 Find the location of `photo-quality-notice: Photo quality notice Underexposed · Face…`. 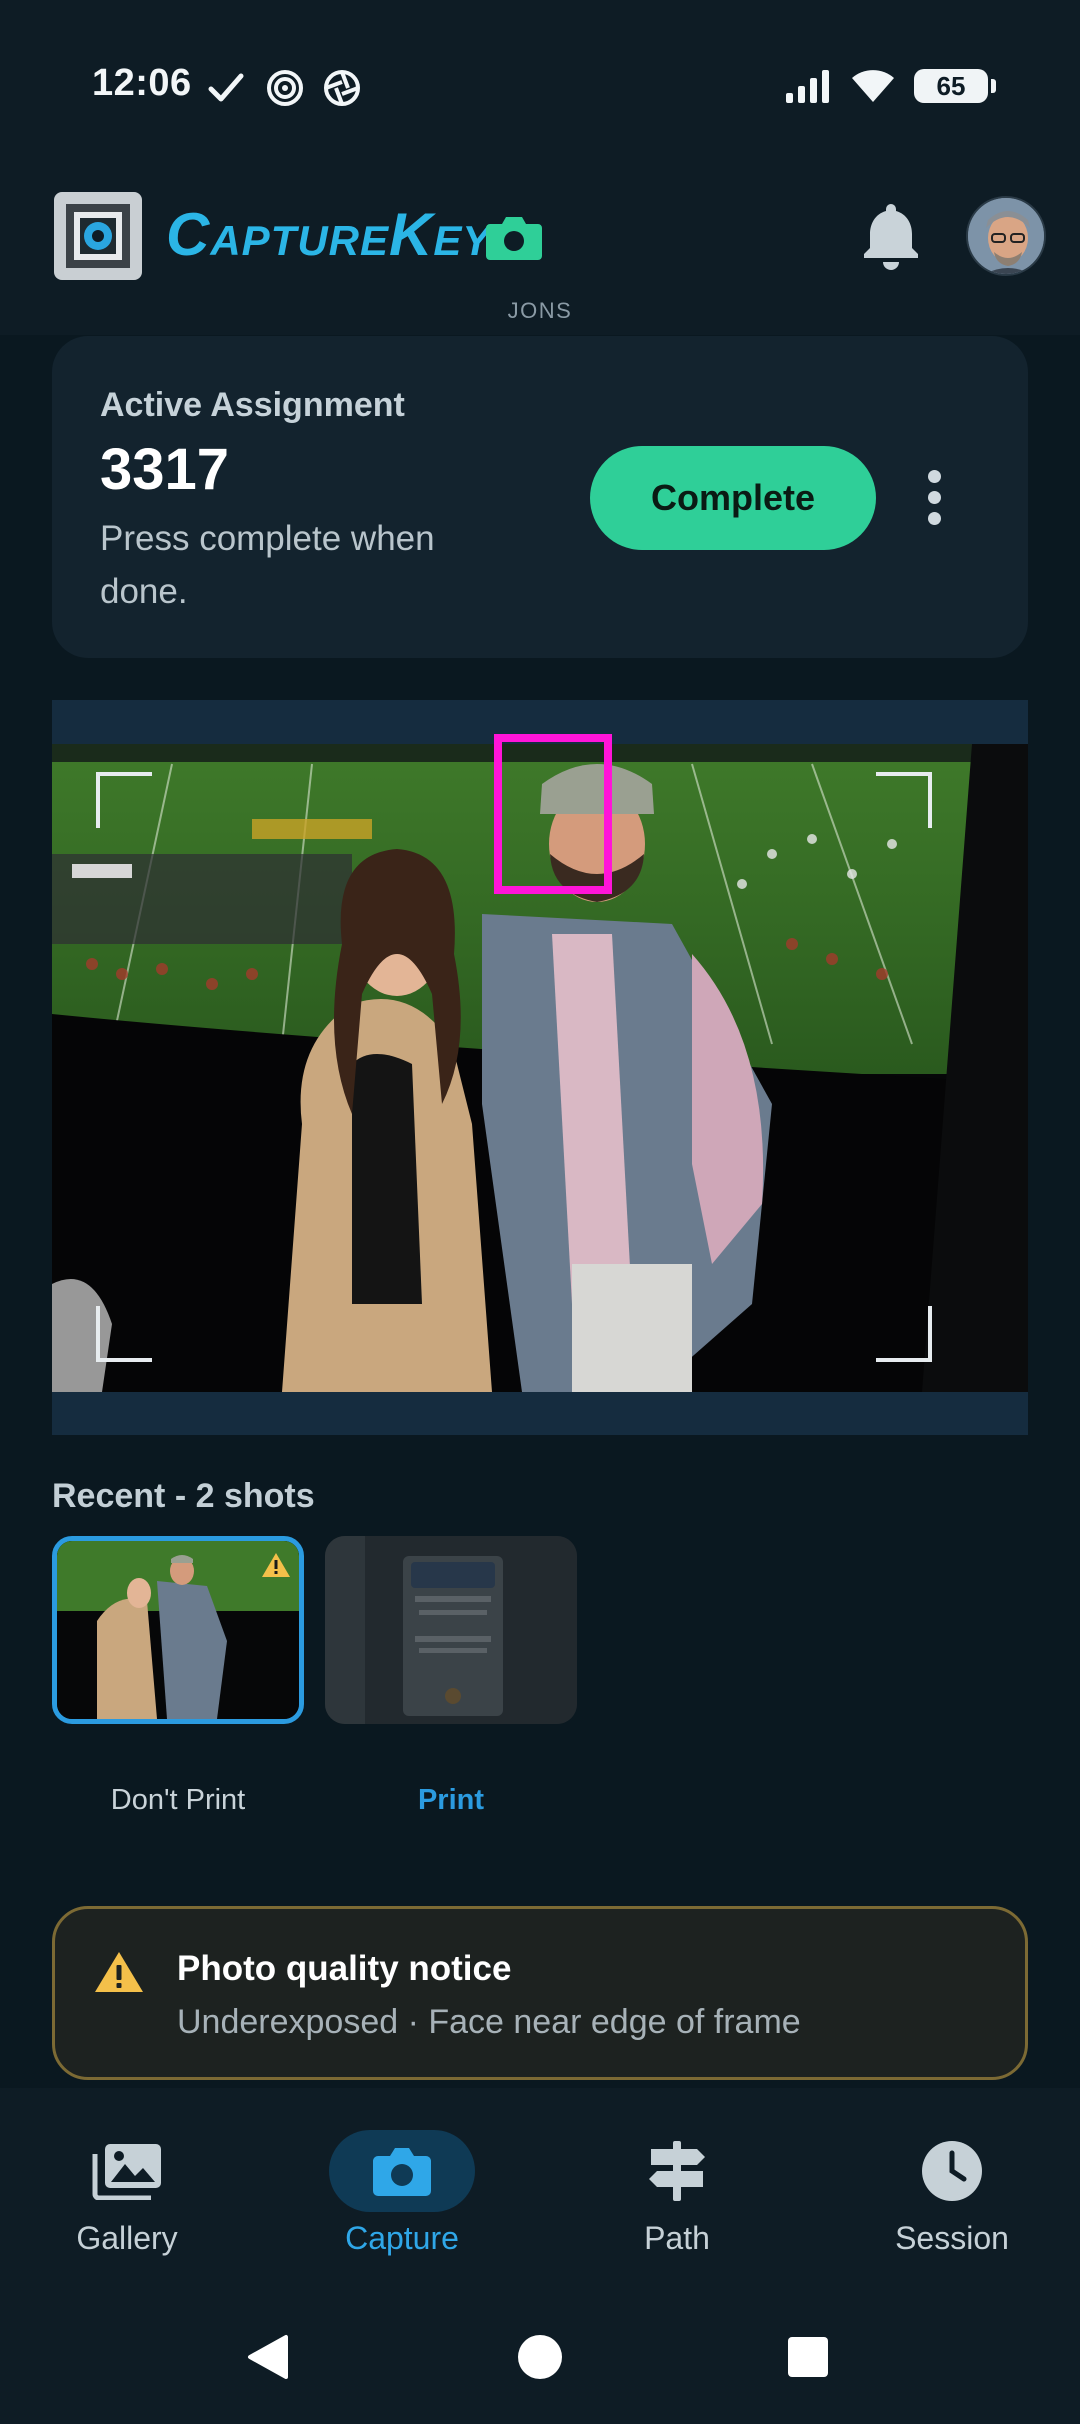

photo-quality-notice: Photo quality notice Underexposed · Face… is located at coordinates (540, 1993).